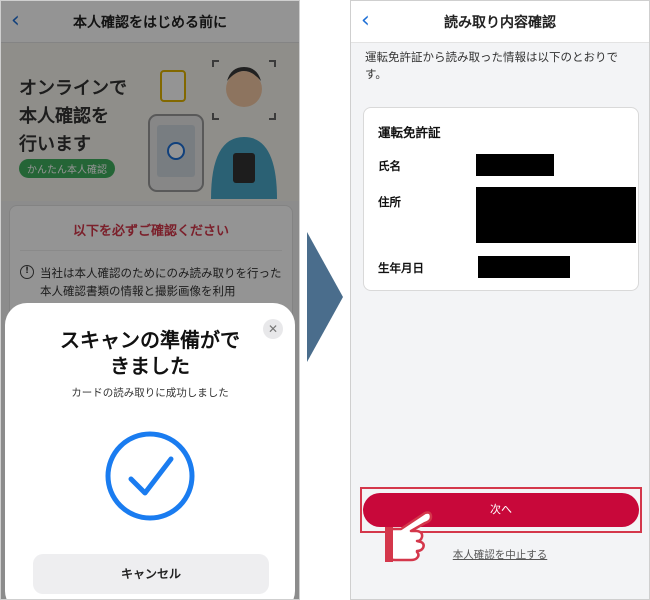  What do you see at coordinates (491, 65) in the screenshot?
I see `intro-text: 運転免許証から読み取った情報は以下のとおりです。` at bounding box center [491, 65].